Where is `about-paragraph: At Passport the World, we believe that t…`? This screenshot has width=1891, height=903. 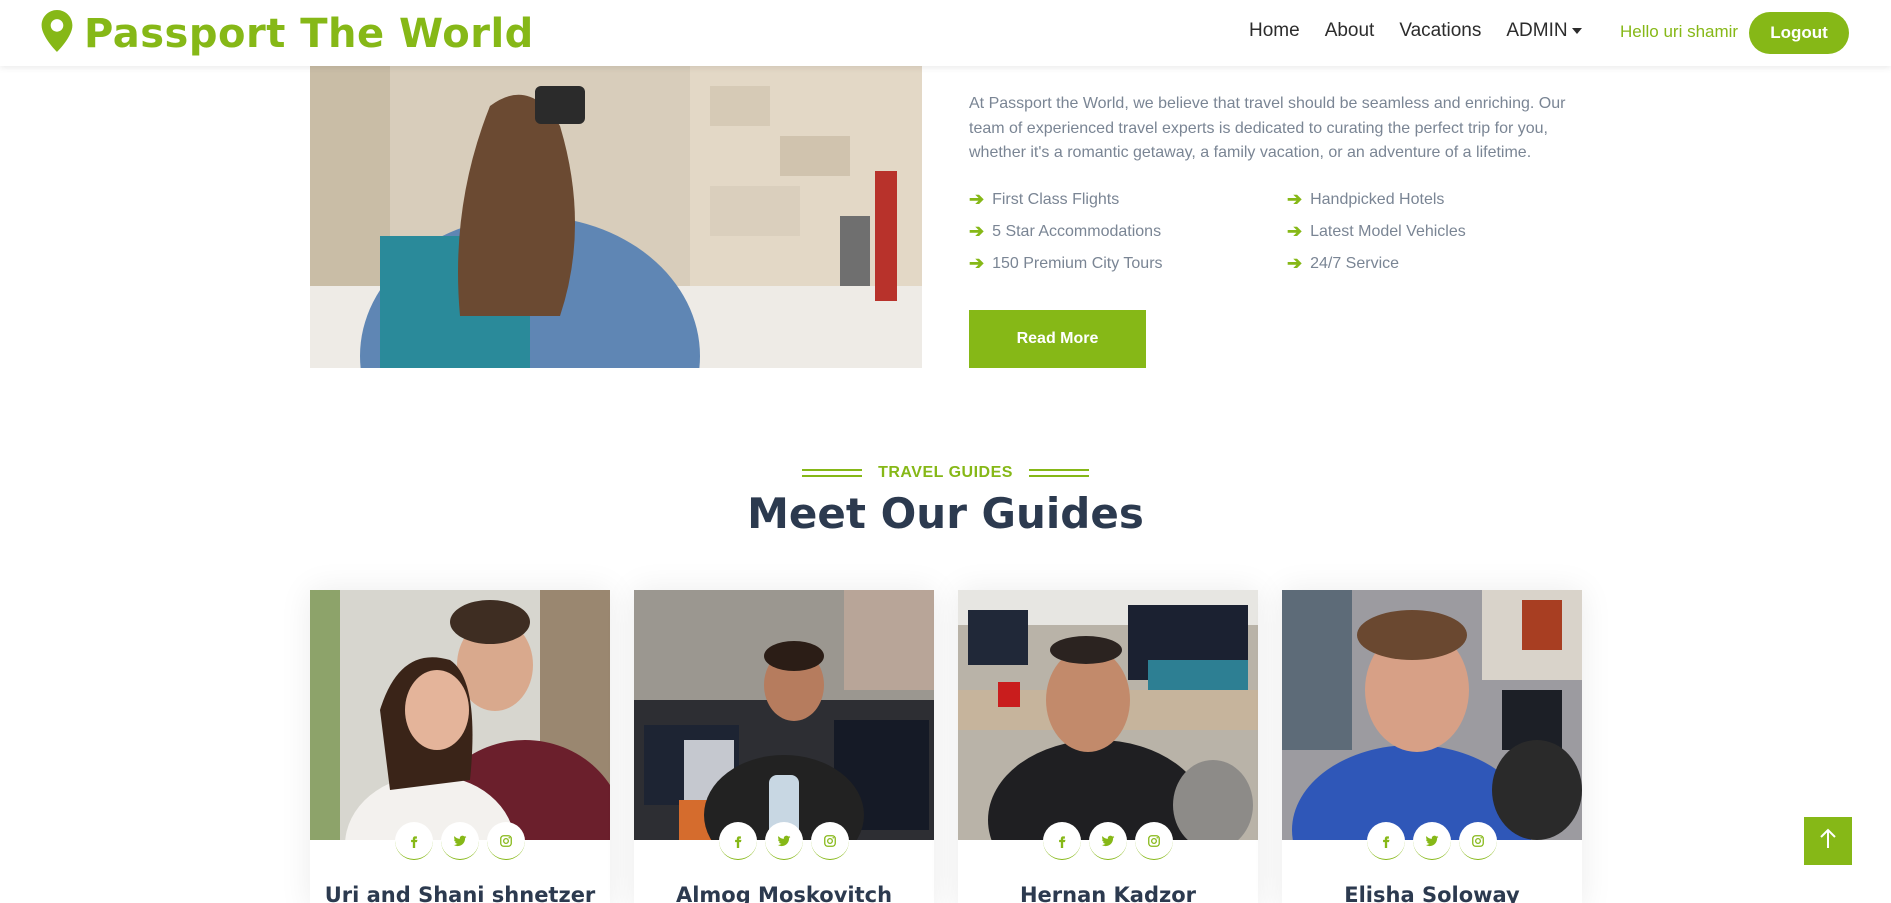
about-paragraph: At Passport the World, we believe that t… is located at coordinates (1267, 128).